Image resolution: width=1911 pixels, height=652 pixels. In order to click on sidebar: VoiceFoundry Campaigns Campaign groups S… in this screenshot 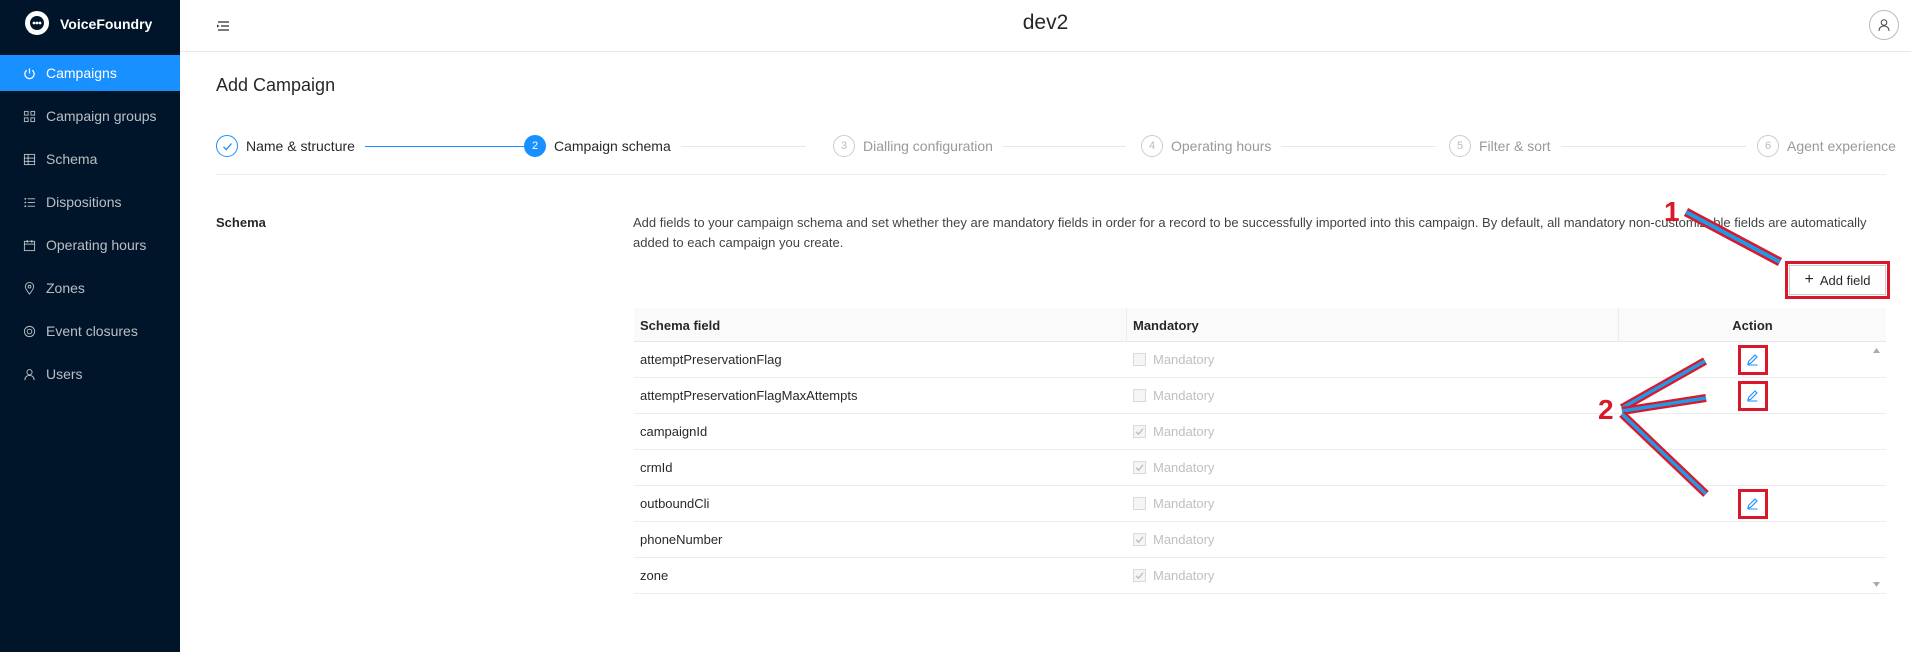, I will do `click(90, 326)`.